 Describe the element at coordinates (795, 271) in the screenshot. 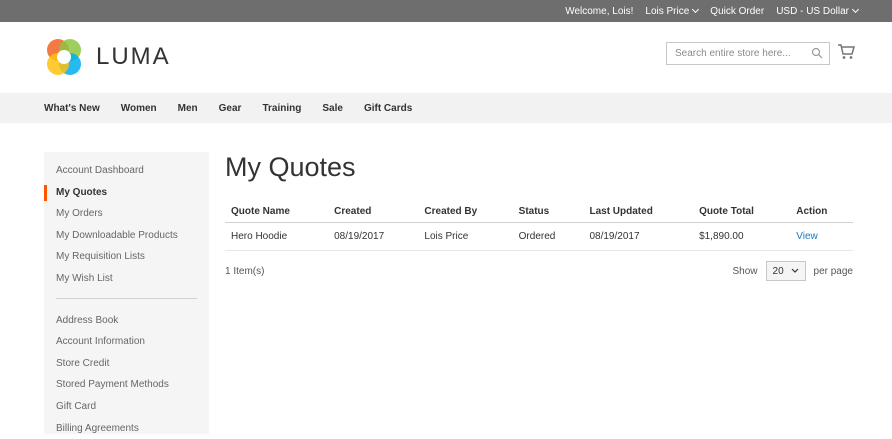

I see `chevron-down-icon` at that location.